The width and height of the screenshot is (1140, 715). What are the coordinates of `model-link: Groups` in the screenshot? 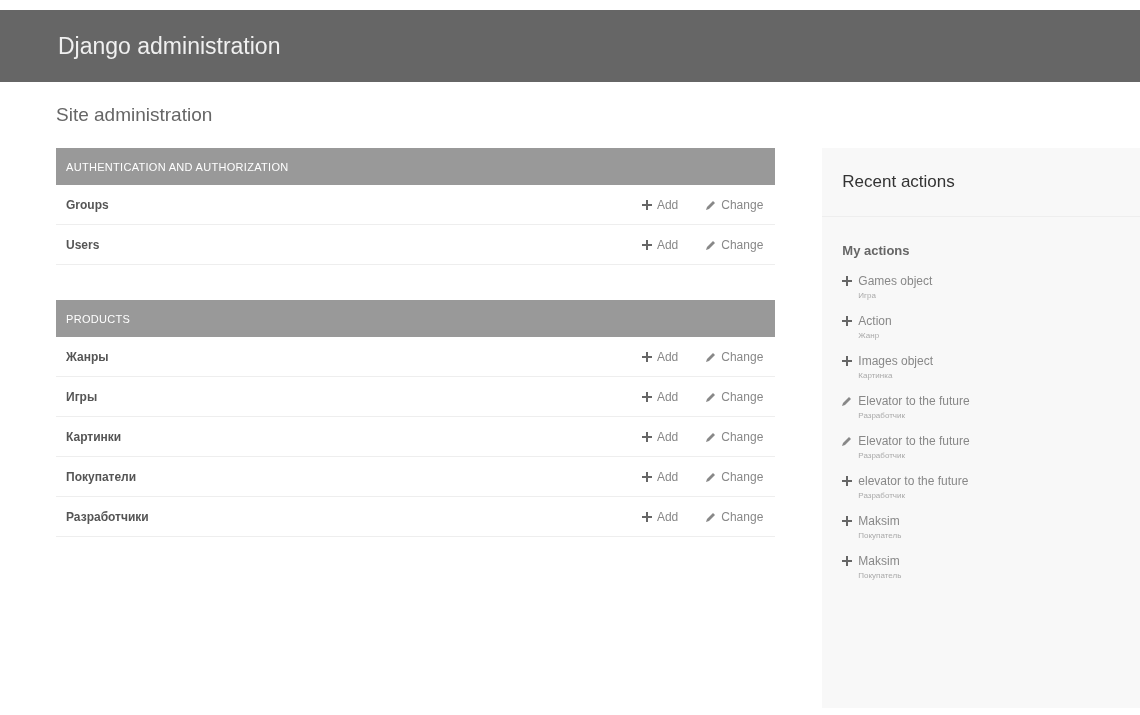 It's located at (354, 204).